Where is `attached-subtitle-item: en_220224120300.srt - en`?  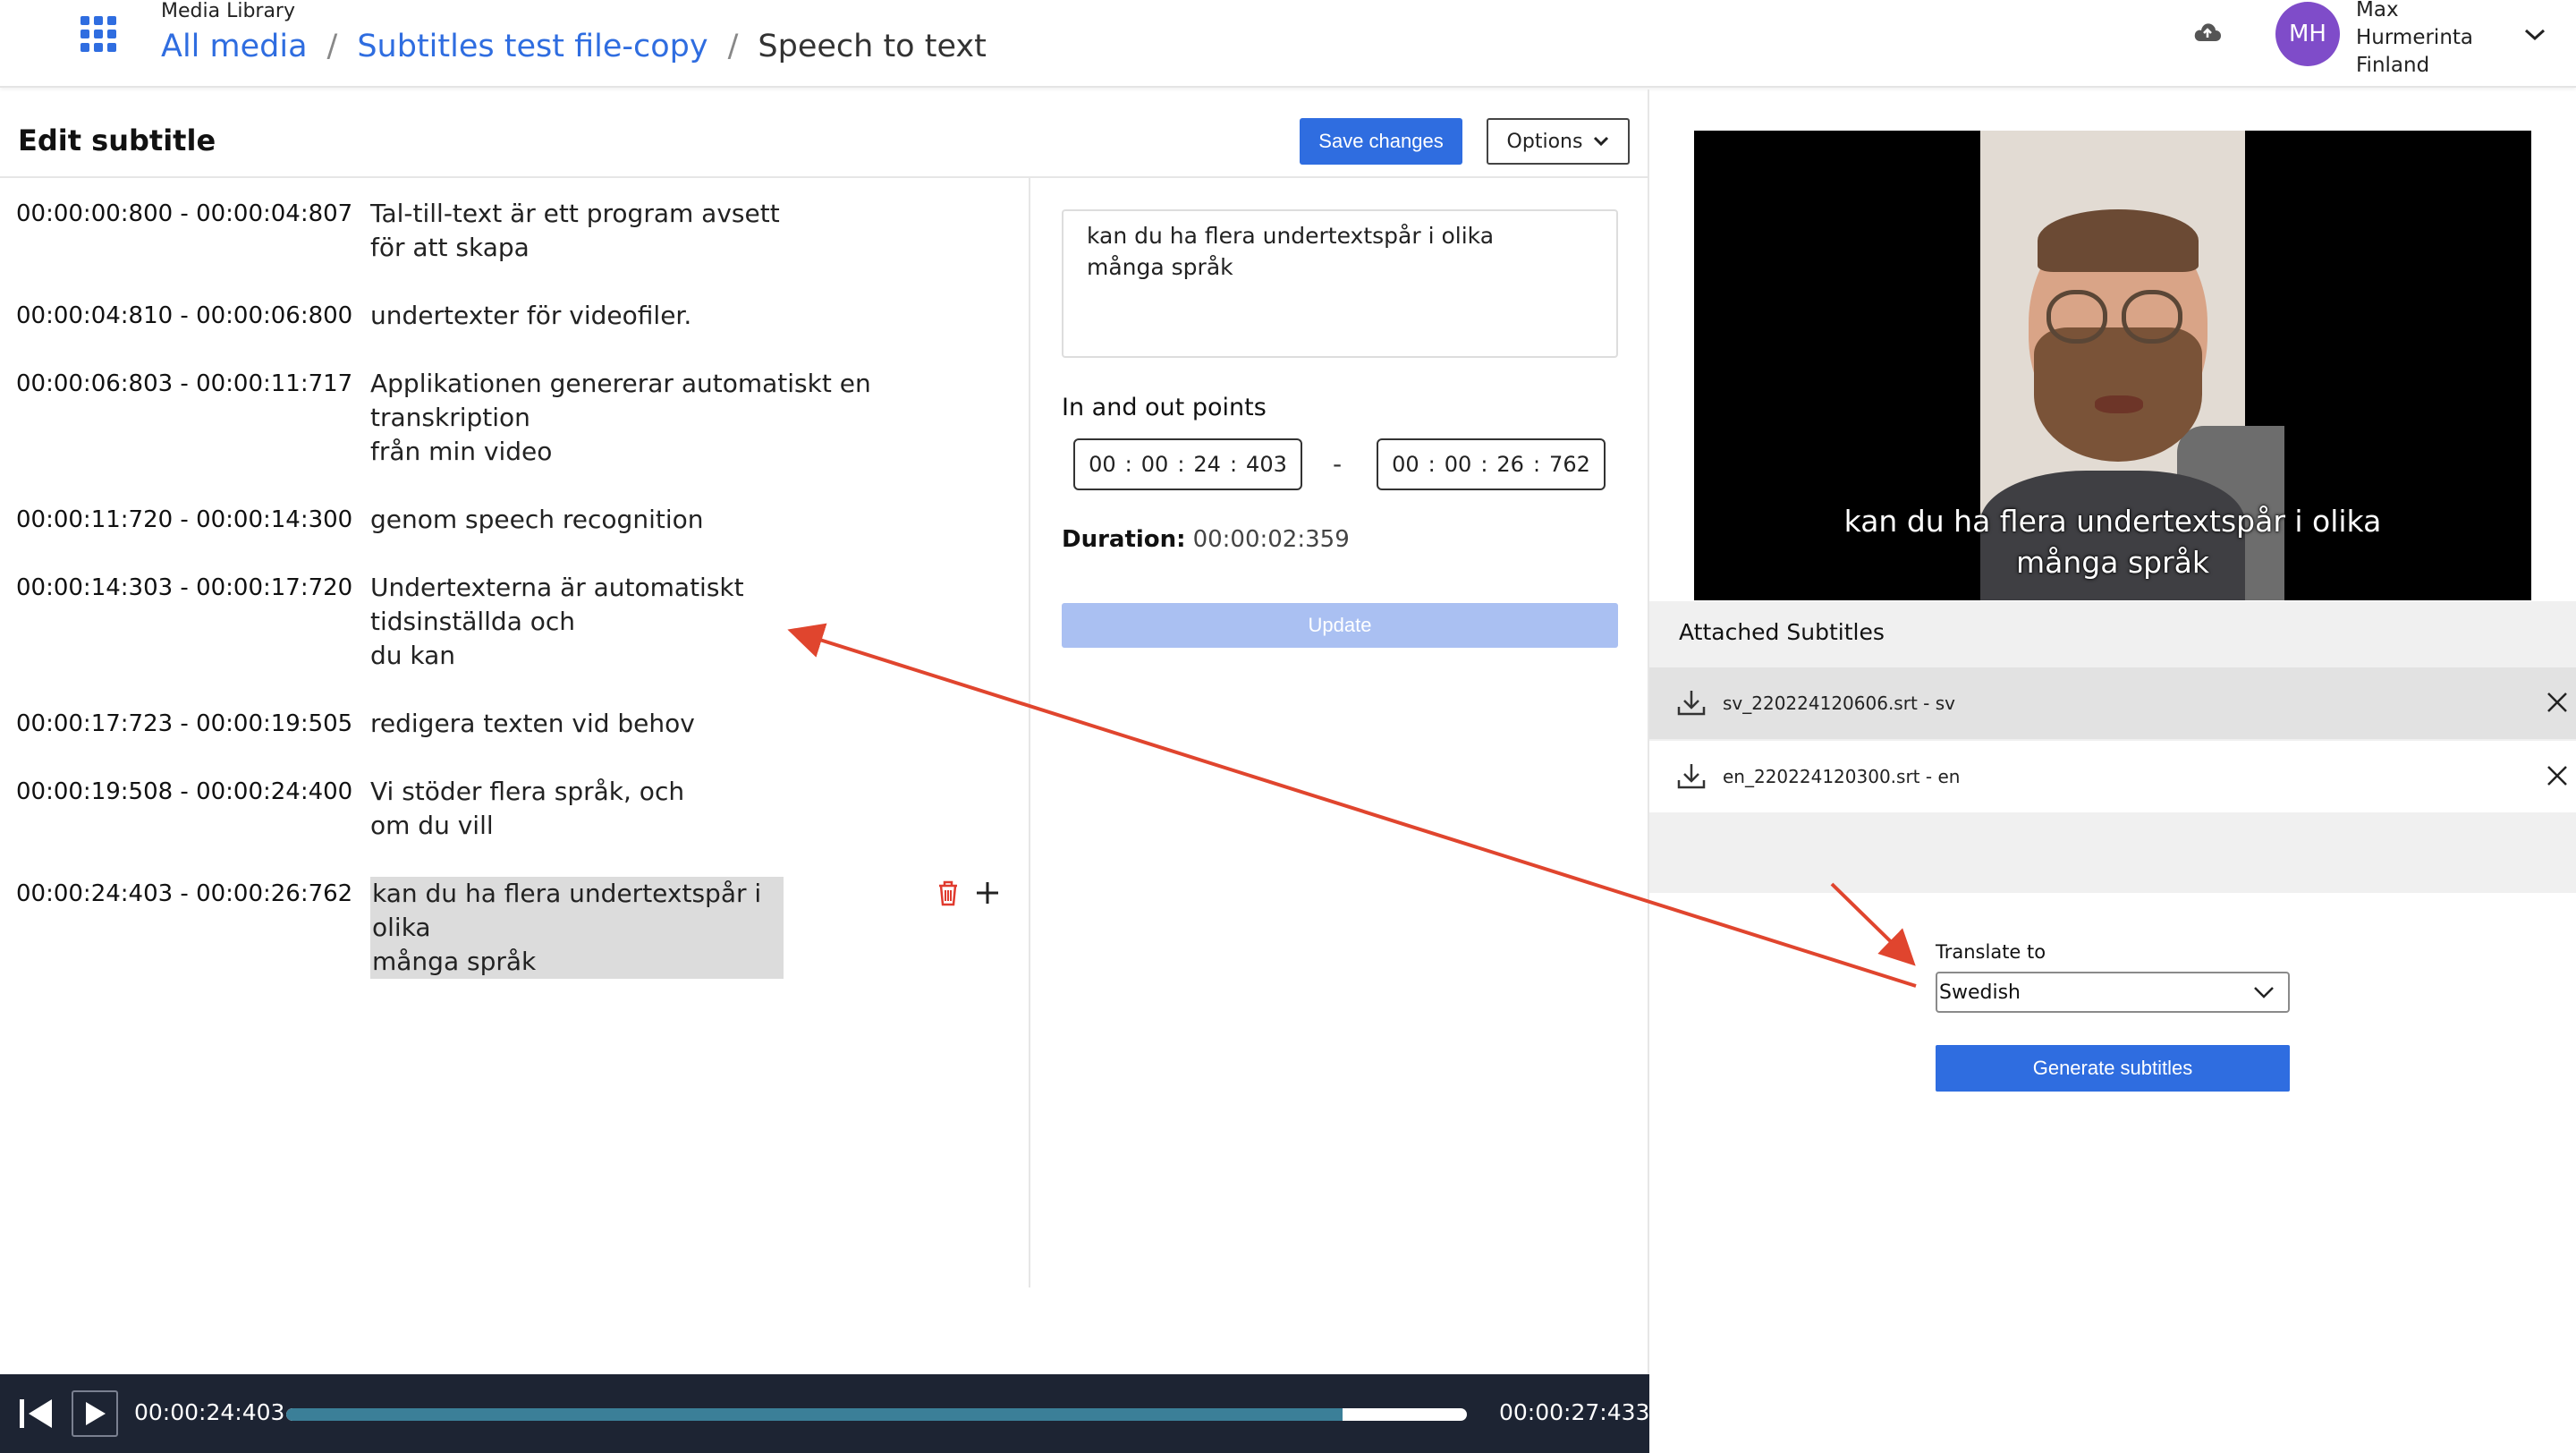
attached-subtitle-item: en_220224120300.srt - en is located at coordinates (2112, 776).